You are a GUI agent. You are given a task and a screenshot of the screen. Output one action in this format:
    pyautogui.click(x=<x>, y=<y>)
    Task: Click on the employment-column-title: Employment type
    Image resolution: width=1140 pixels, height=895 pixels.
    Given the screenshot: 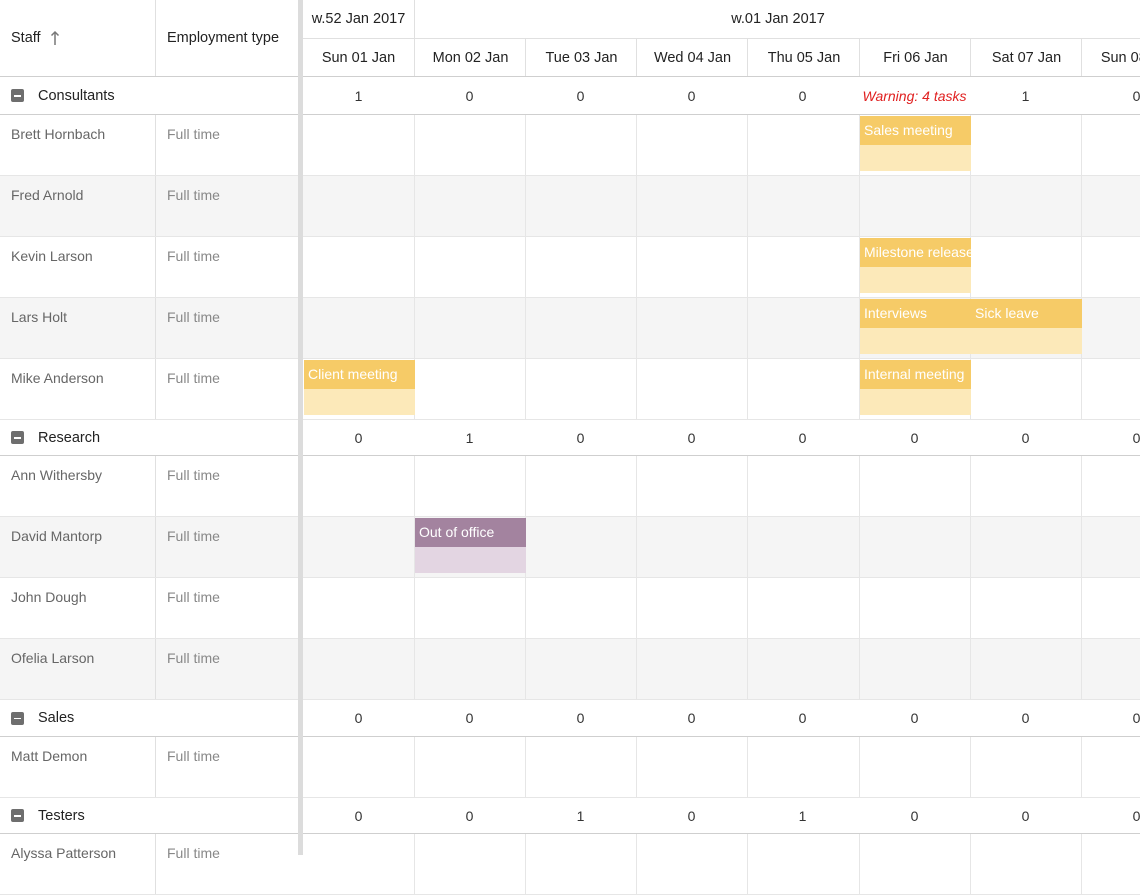 What is the action you would take?
    pyautogui.click(x=223, y=38)
    